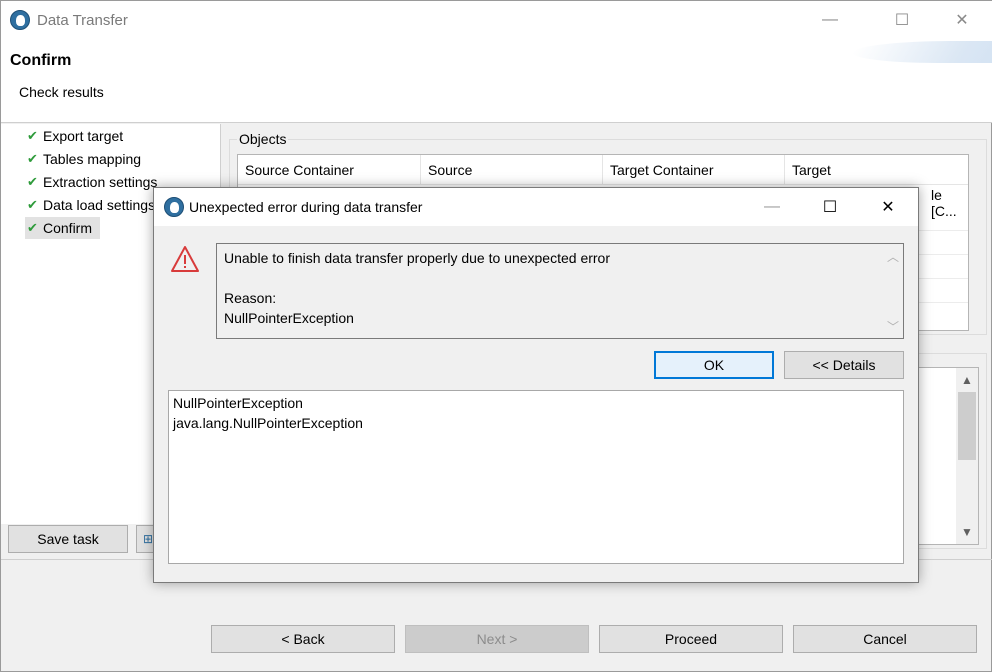  Describe the element at coordinates (99, 205) in the screenshot. I see `step-label: Data load settings` at that location.